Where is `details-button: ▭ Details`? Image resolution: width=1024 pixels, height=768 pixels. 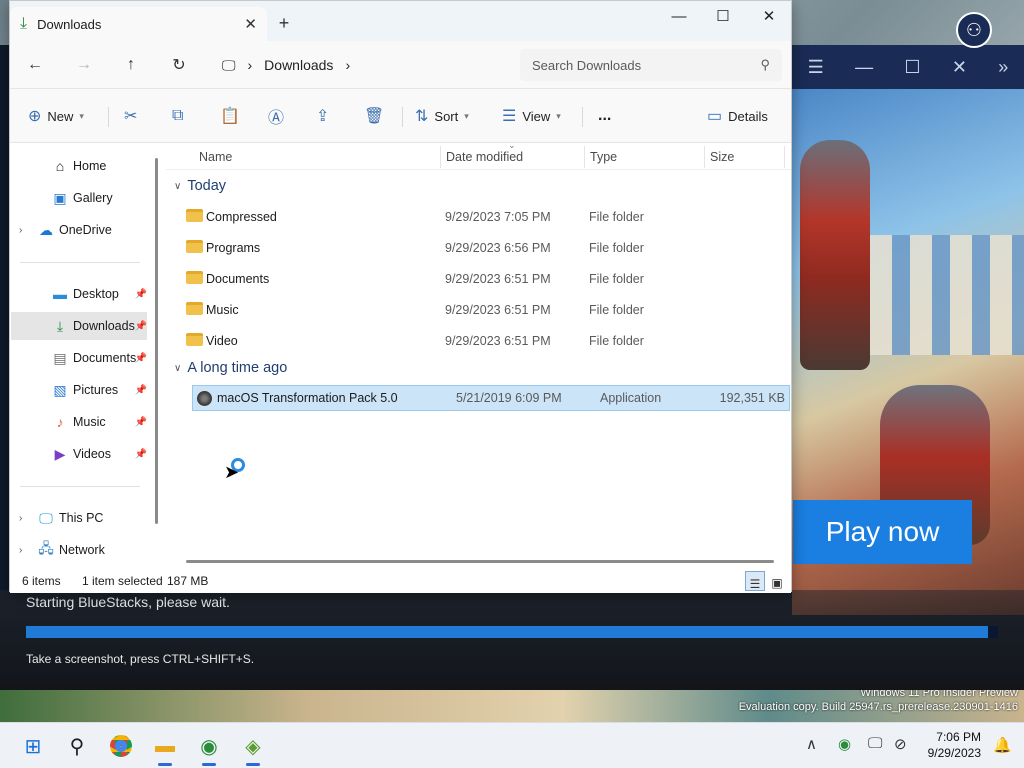 details-button: ▭ Details is located at coordinates (737, 116).